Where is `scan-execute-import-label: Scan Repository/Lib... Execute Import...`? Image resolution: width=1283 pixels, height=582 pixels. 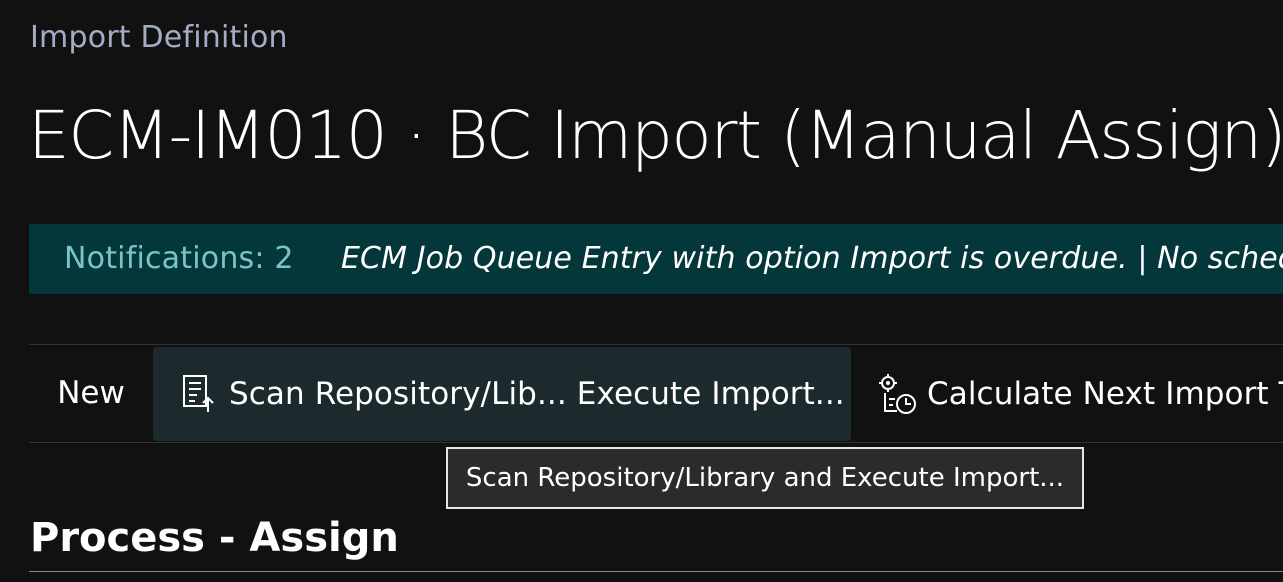 scan-execute-import-label: Scan Repository/Lib... Execute Import... is located at coordinates (537, 394).